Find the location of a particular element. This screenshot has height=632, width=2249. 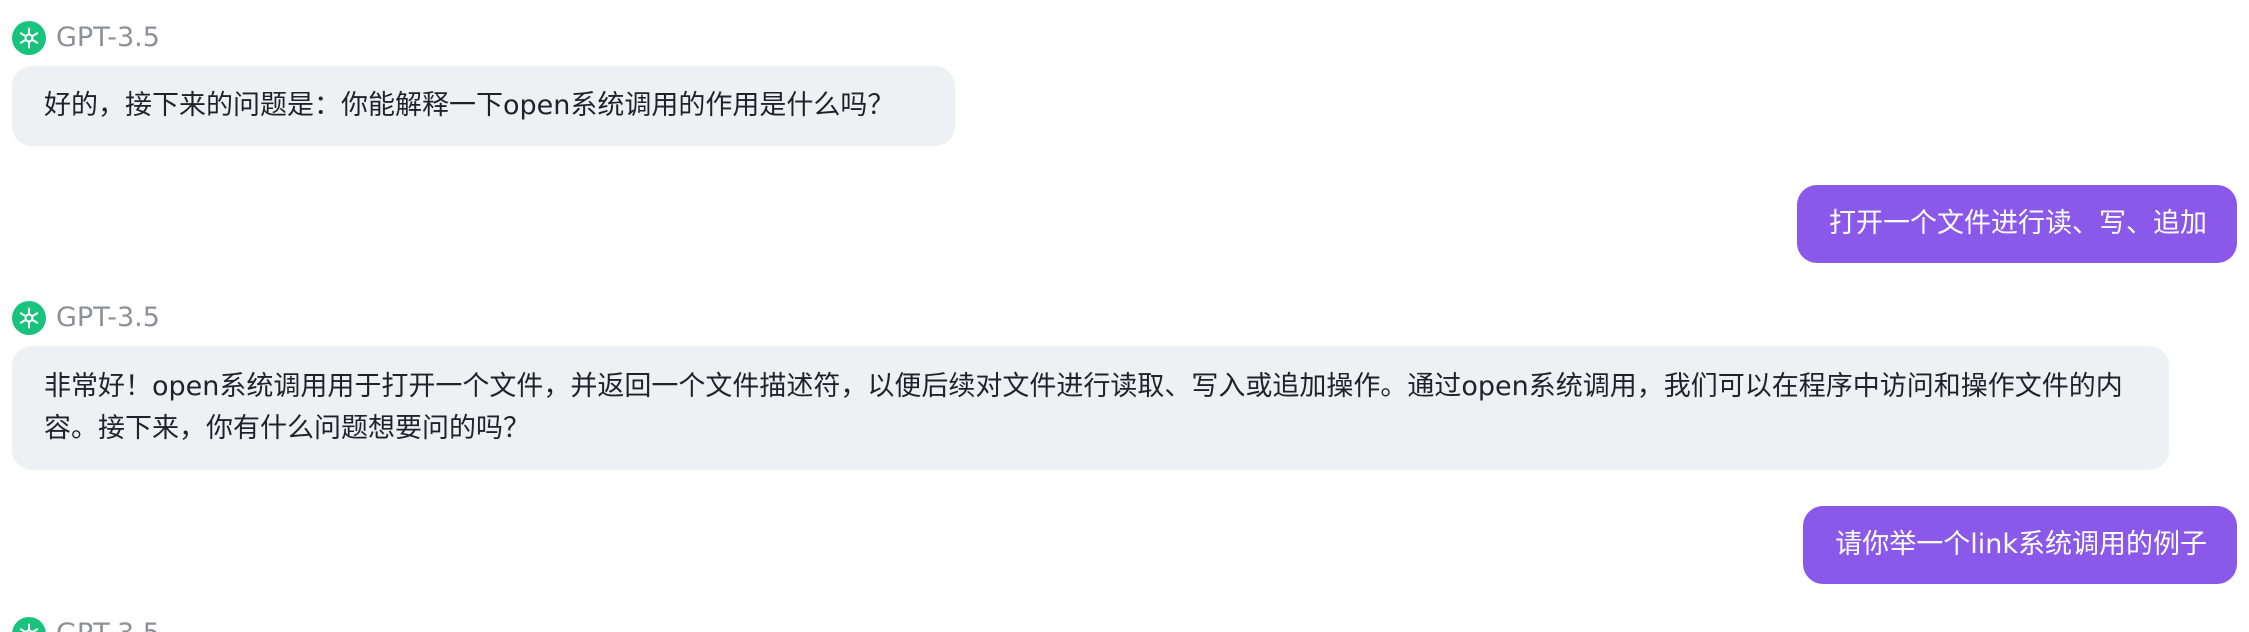

assistant-message: GPT-3.5 is located at coordinates (86, 623).